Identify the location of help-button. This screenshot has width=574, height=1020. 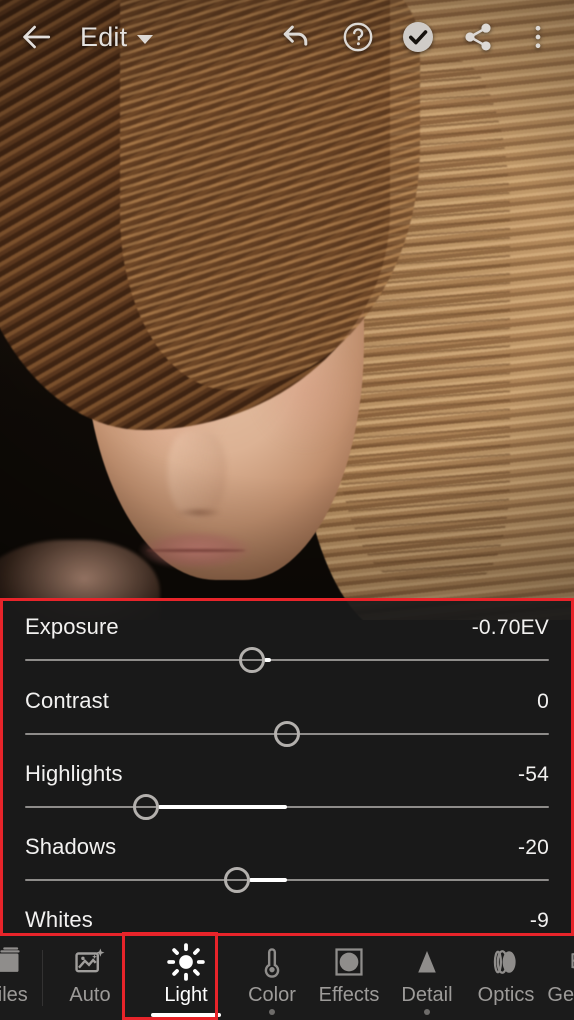
(358, 37).